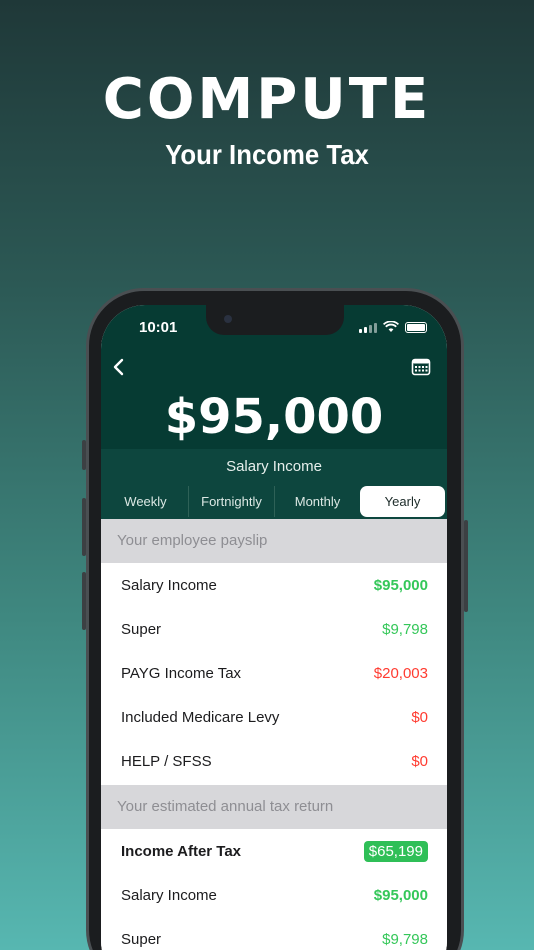 This screenshot has width=534, height=950. Describe the element at coordinates (158, 327) in the screenshot. I see `status-time: 10:01` at that location.